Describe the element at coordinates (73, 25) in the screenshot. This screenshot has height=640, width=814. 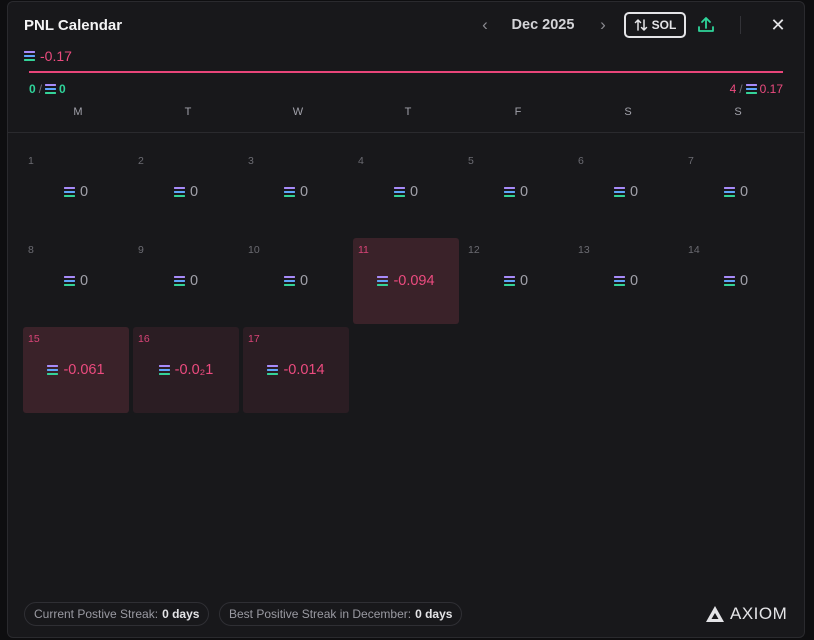
I see `modal-title: PNL Calendar` at that location.